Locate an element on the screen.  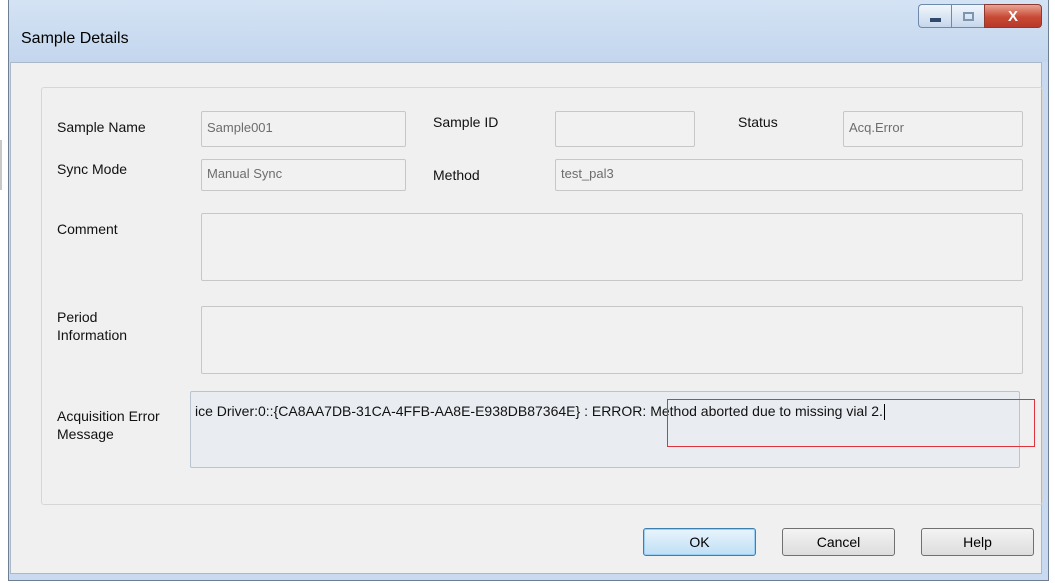
sync-mode-field: Manual Sync is located at coordinates (303, 175).